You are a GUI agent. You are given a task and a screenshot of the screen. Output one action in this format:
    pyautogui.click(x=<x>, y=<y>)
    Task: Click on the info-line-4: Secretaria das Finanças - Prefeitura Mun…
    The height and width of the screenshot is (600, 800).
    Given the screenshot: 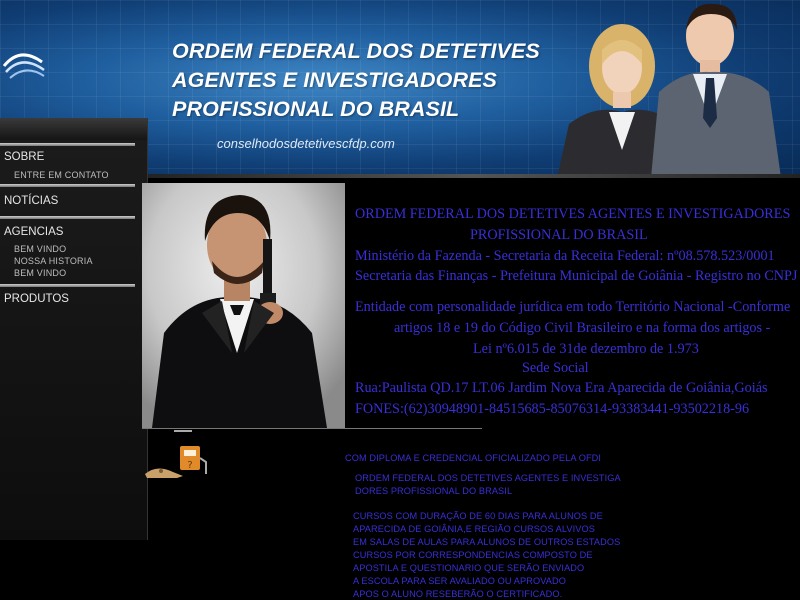 What is the action you would take?
    pyautogui.click(x=576, y=276)
    